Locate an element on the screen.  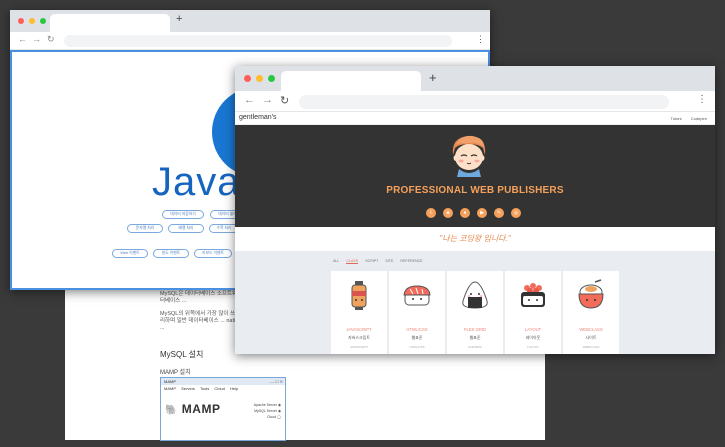
filter-tabs: ALL CLASS SCRIPT SITE REFERENCE is located at coordinates (381, 261).